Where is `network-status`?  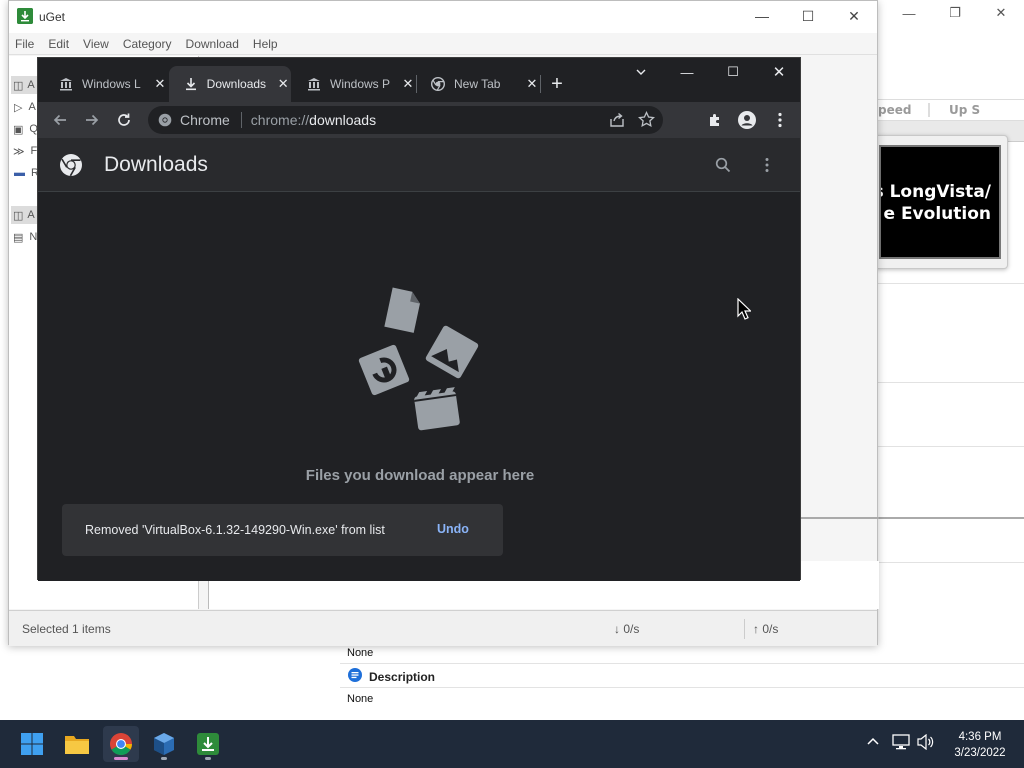 network-status is located at coordinates (901, 742).